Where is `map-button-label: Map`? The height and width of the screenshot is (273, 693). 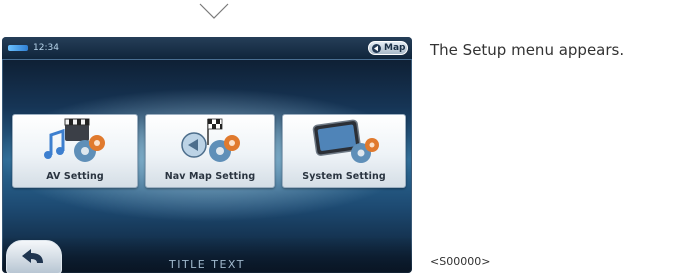 map-button-label: Map is located at coordinates (395, 48).